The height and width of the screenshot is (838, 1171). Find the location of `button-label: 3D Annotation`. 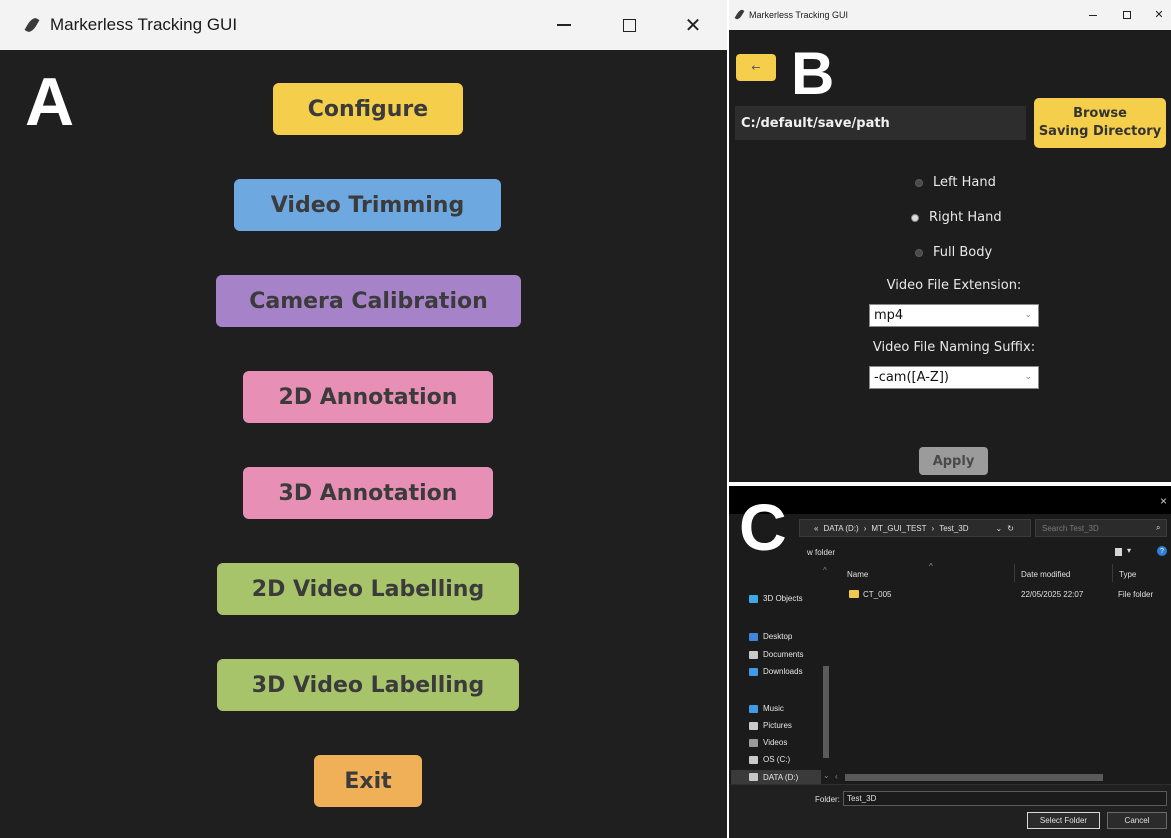

button-label: 3D Annotation is located at coordinates (368, 493).